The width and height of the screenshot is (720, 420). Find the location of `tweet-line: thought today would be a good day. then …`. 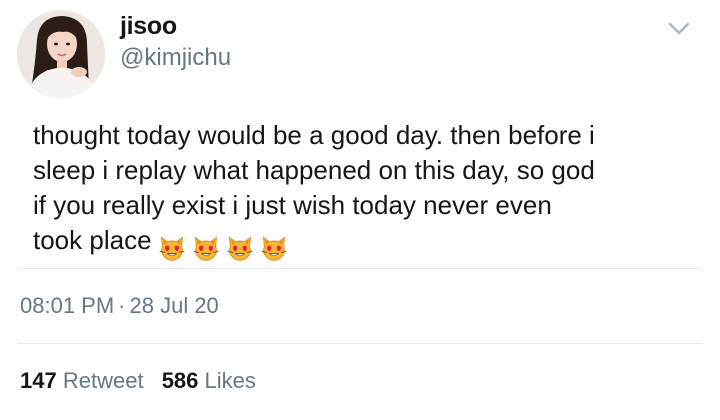

tweet-line: thought today would be a good day. then … is located at coordinates (314, 135).